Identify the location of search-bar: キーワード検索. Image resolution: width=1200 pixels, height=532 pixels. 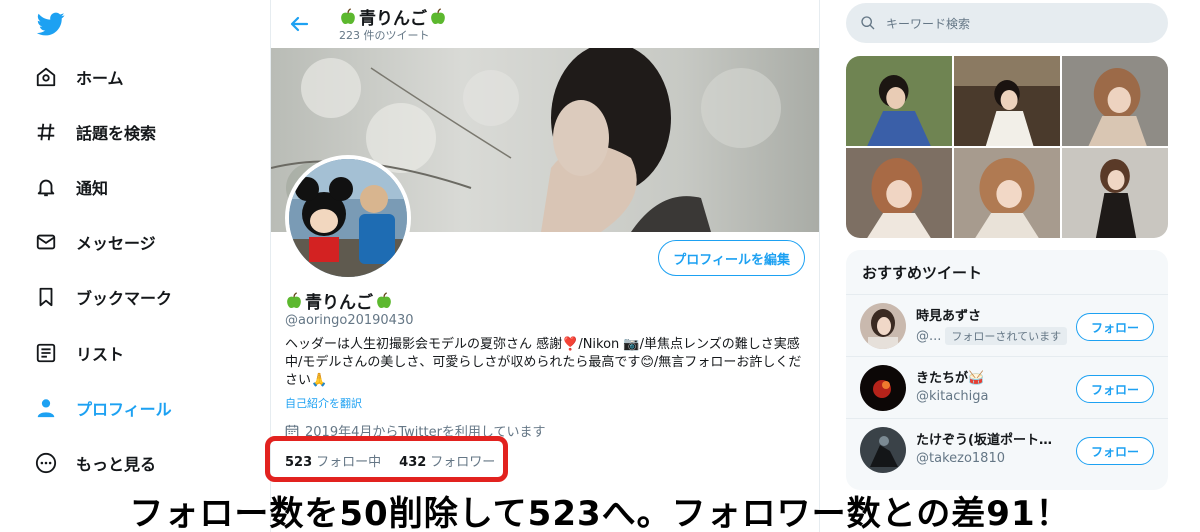
(1007, 23).